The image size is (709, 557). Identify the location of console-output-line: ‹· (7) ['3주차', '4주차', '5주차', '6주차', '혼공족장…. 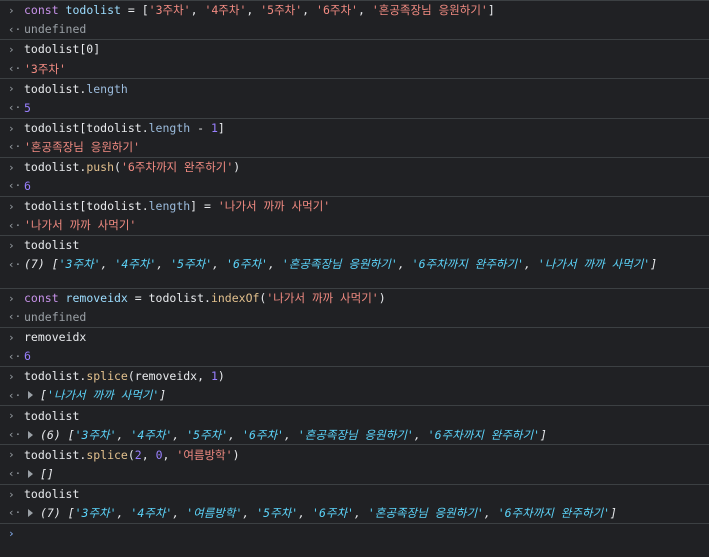
(354, 271).